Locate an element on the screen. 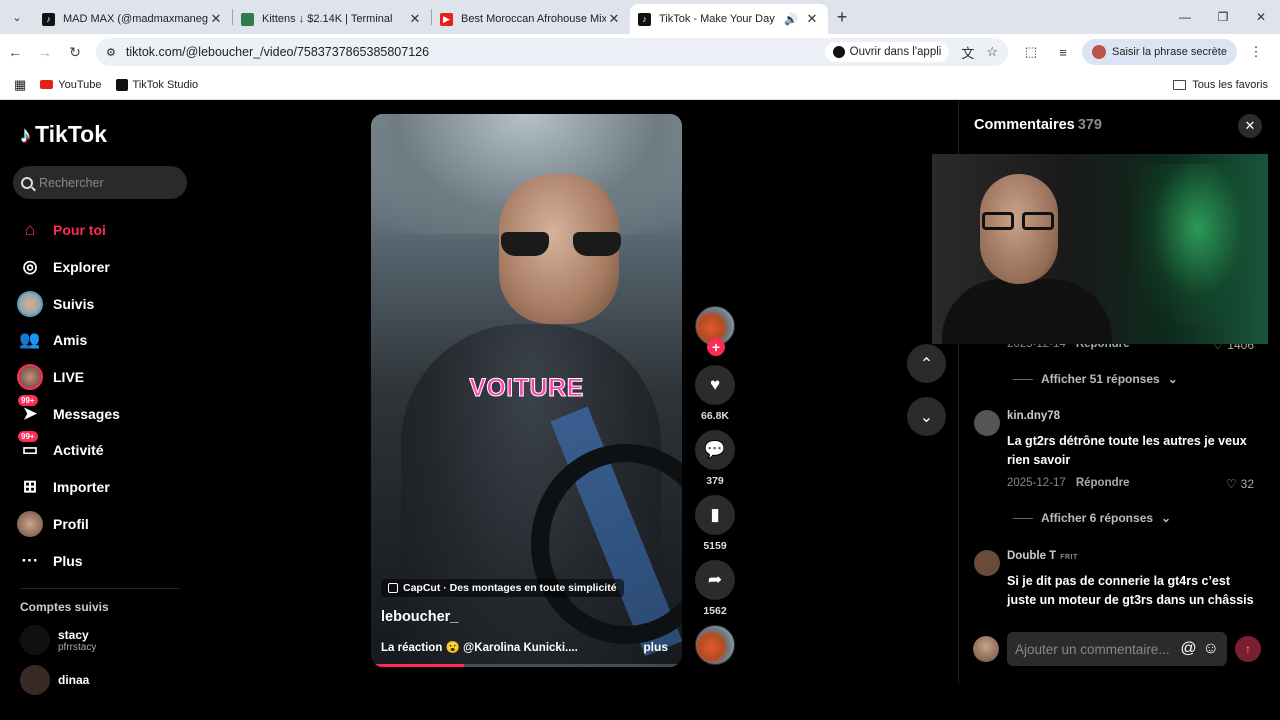 This screenshot has height=720, width=1280. browser-menu-icon: ⋮ is located at coordinates (1256, 52).